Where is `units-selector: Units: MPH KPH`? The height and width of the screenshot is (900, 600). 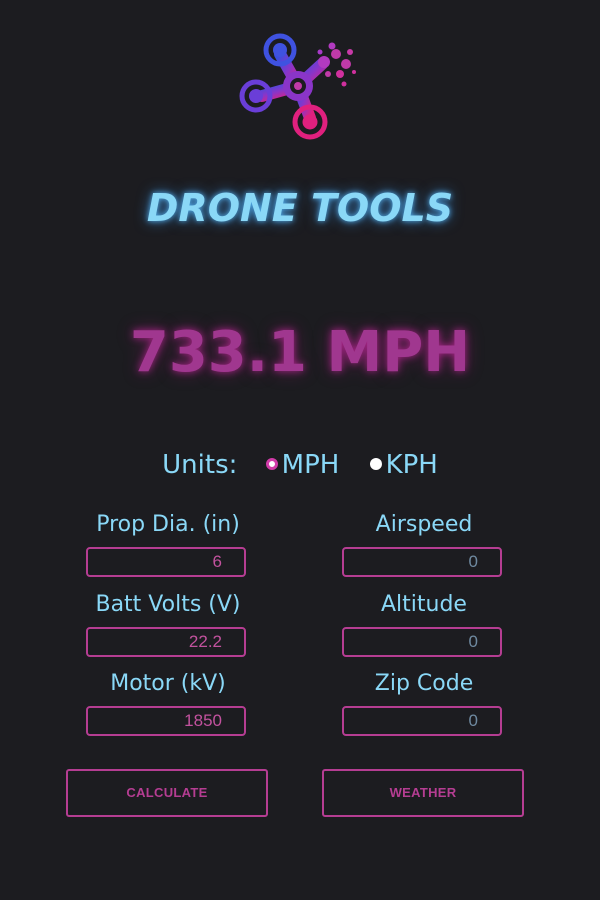 units-selector: Units: MPH KPH is located at coordinates (300, 465).